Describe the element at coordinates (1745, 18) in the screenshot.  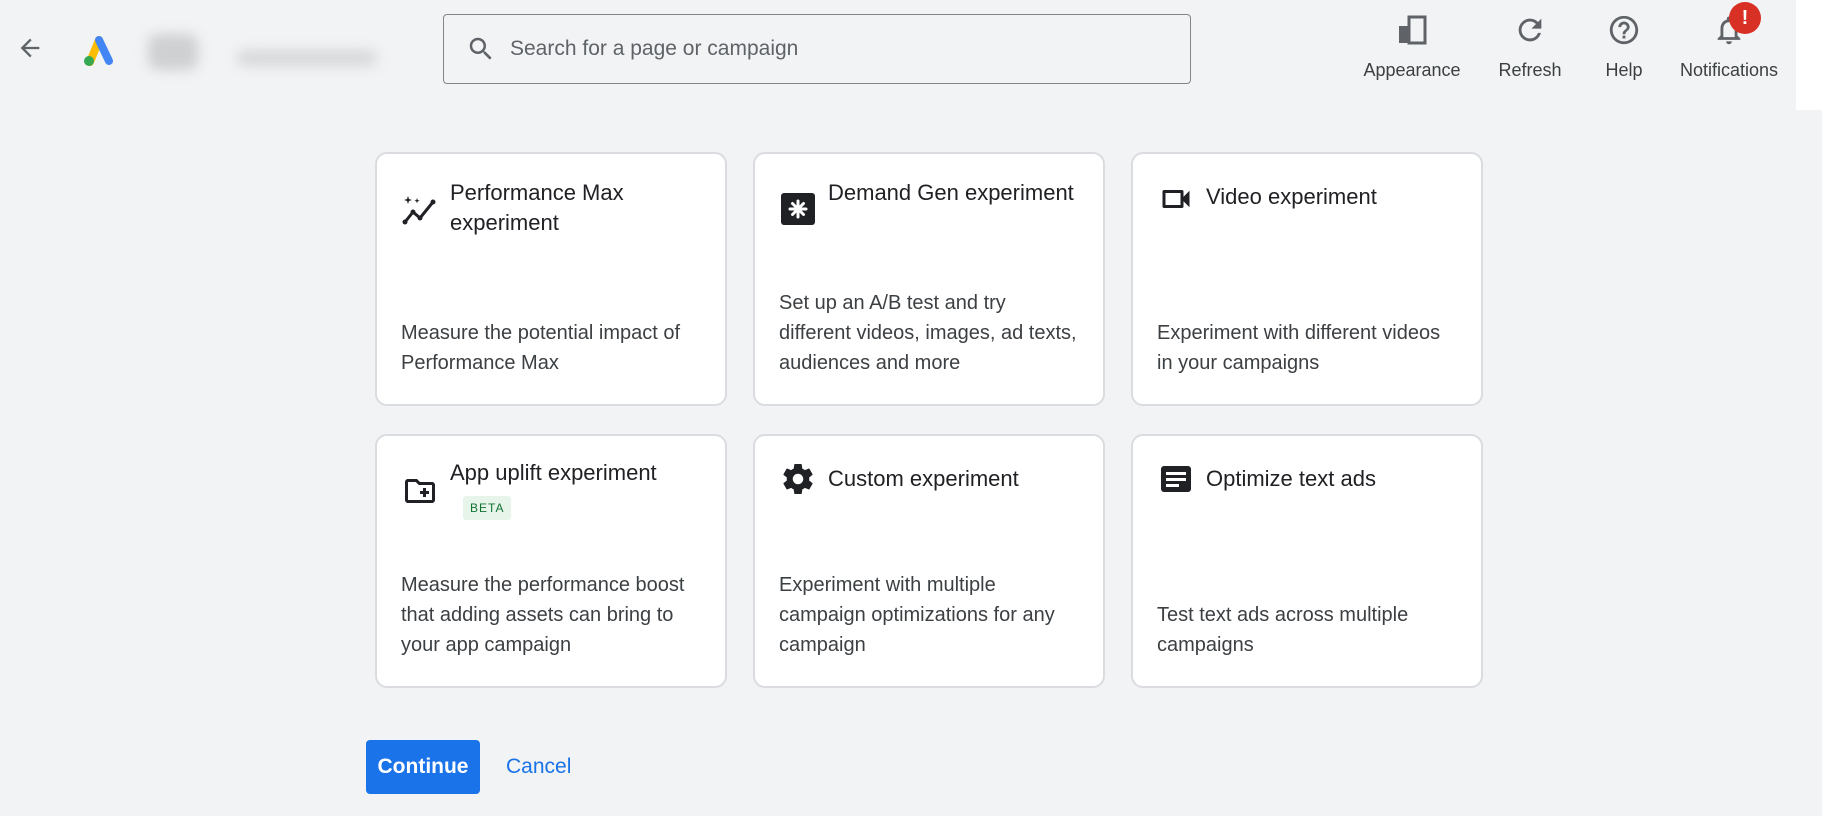
I see `notification-alert-badge: !` at that location.